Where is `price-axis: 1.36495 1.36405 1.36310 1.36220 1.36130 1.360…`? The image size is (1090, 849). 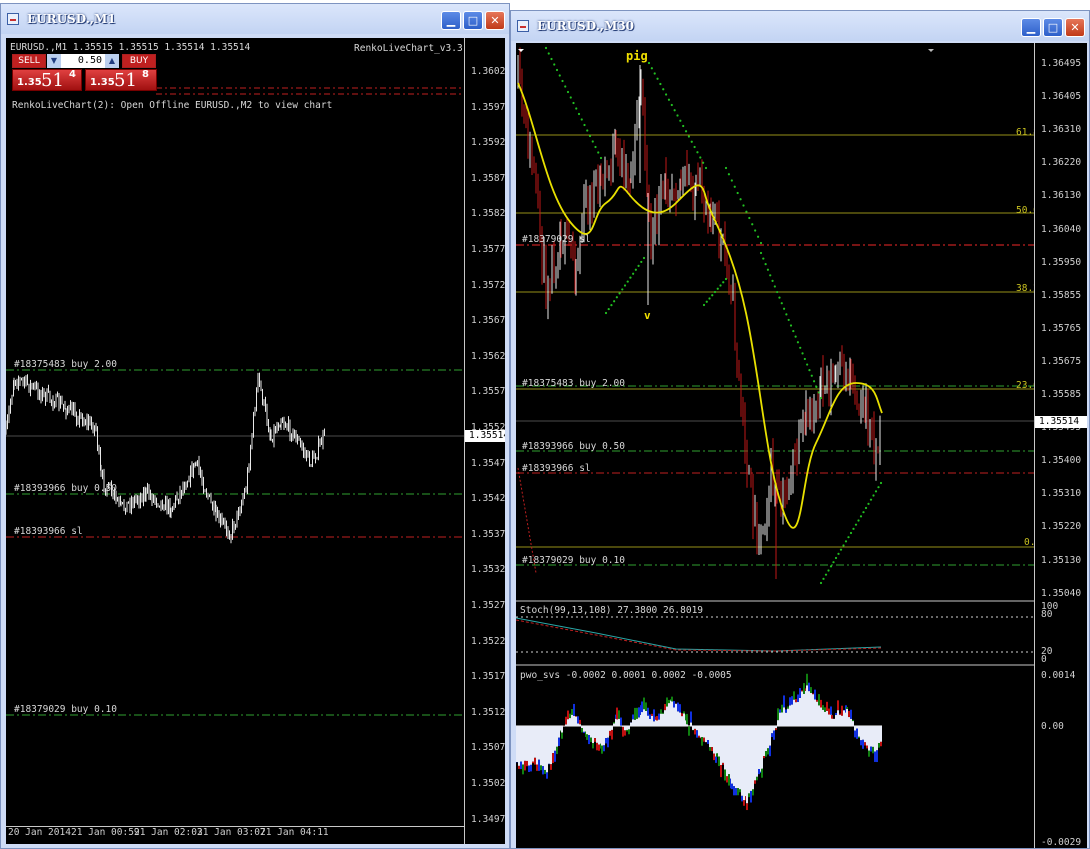
price-axis: 1.36495 1.36405 1.36310 1.36220 1.36130 1.360… is located at coordinates (1060, 445).